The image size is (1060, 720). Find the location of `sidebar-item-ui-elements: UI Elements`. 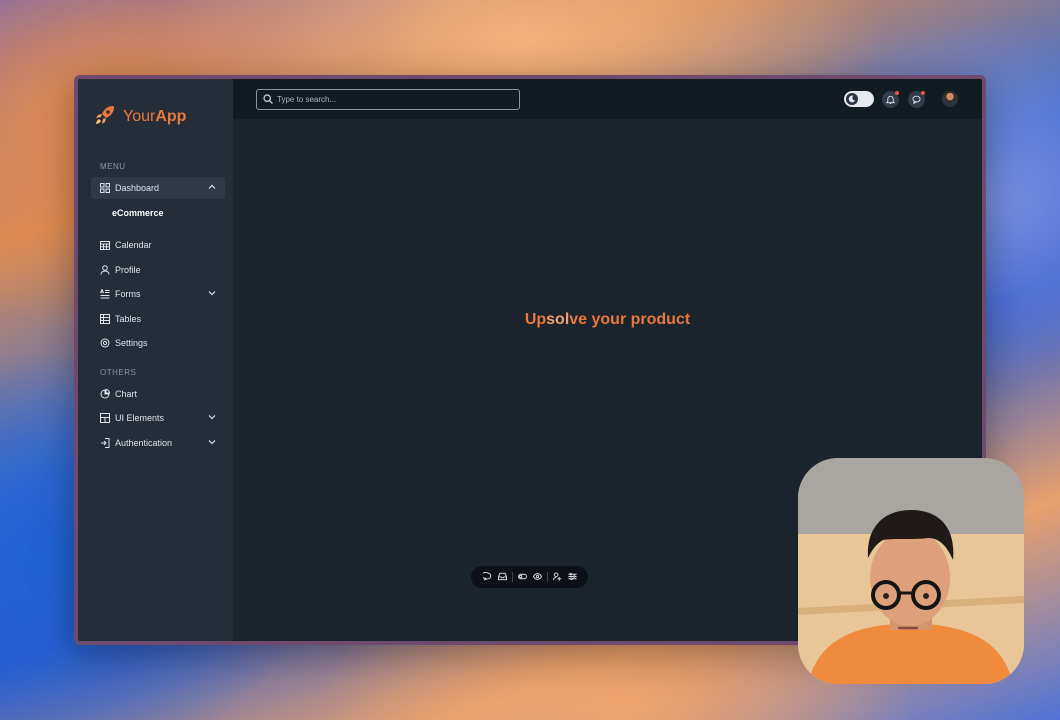

sidebar-item-ui-elements: UI Elements is located at coordinates (158, 418).